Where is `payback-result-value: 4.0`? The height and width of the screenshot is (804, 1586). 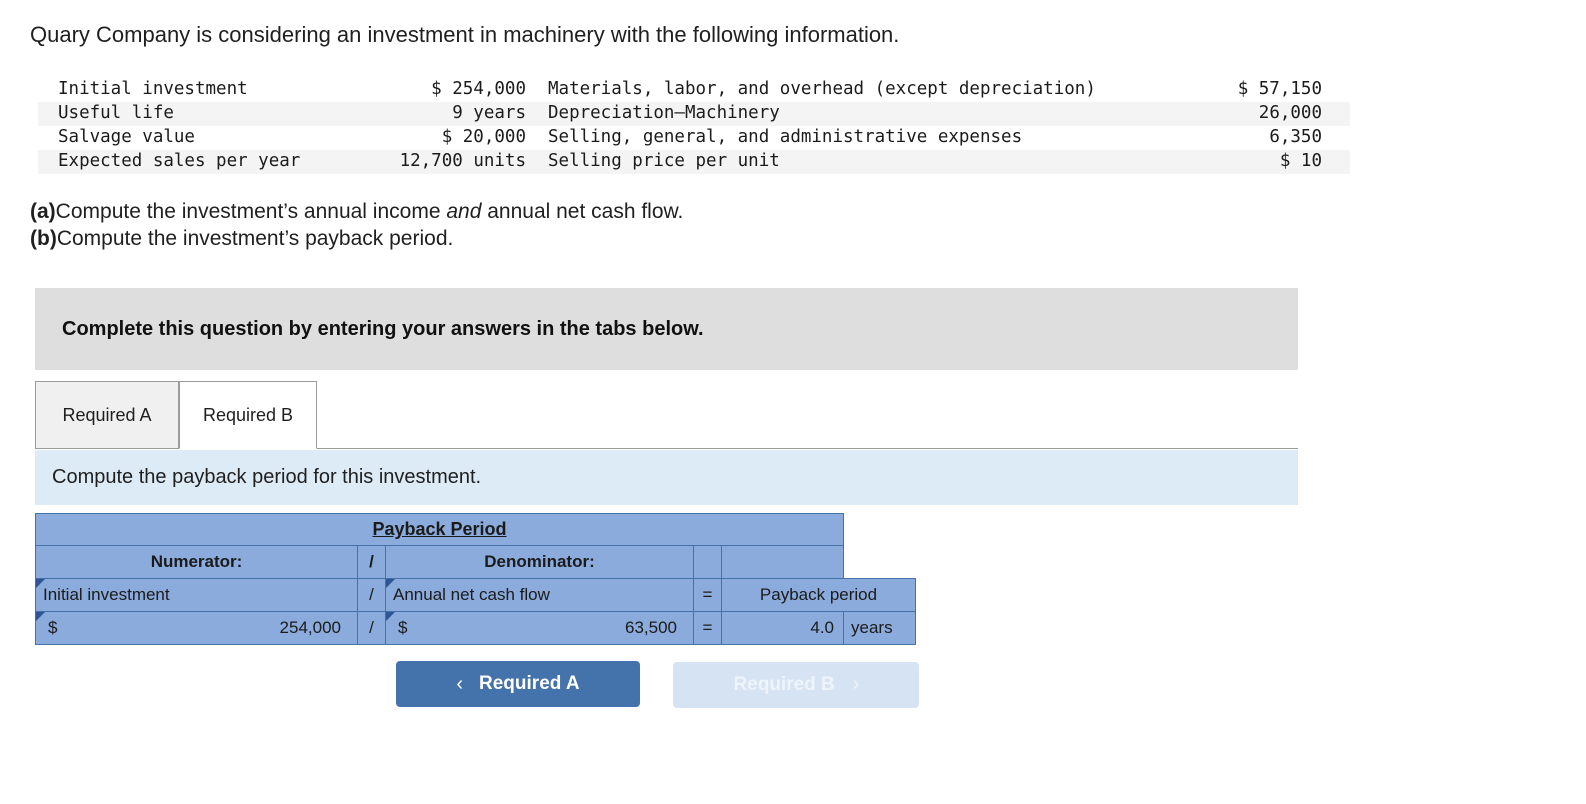 payback-result-value: 4.0 is located at coordinates (782, 628).